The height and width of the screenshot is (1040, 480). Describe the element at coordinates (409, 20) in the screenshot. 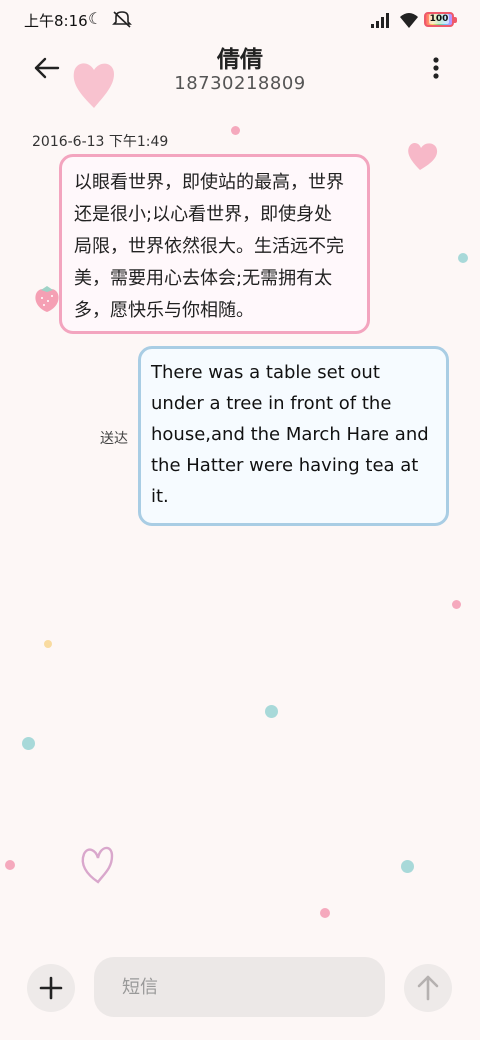

I see `wifi-icon` at that location.